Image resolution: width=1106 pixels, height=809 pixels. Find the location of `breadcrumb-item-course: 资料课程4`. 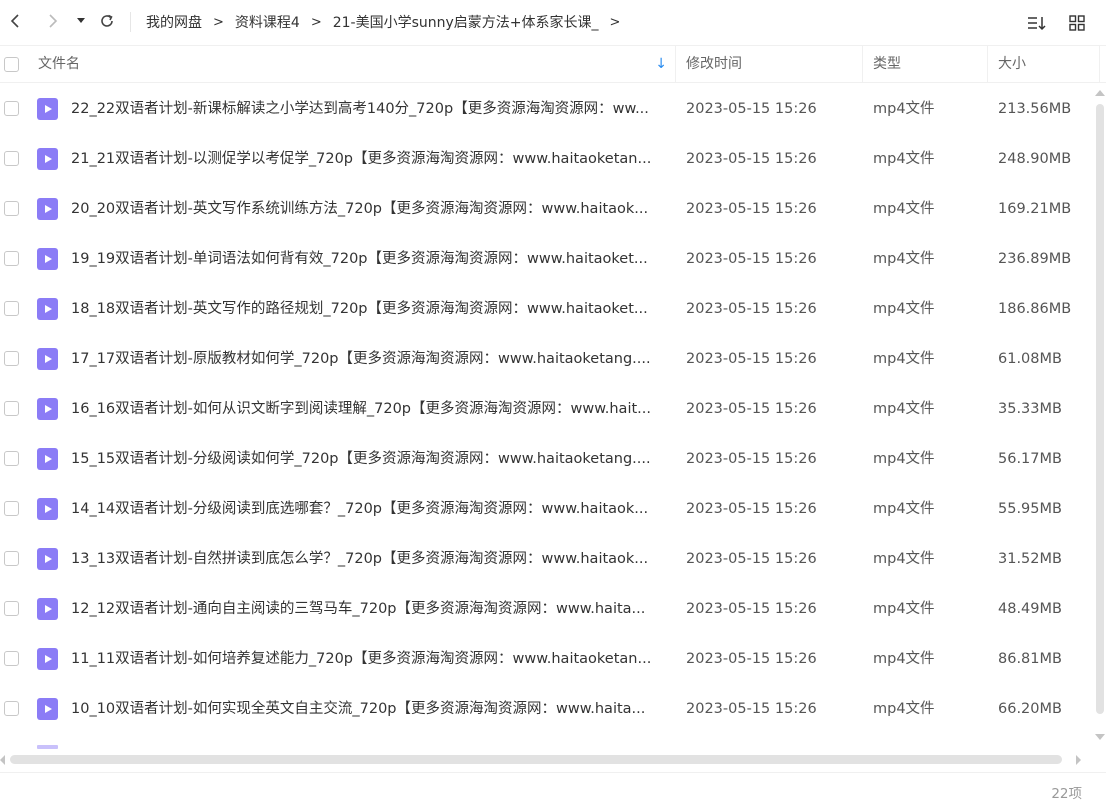

breadcrumb-item-course: 资料课程4 is located at coordinates (267, 22).